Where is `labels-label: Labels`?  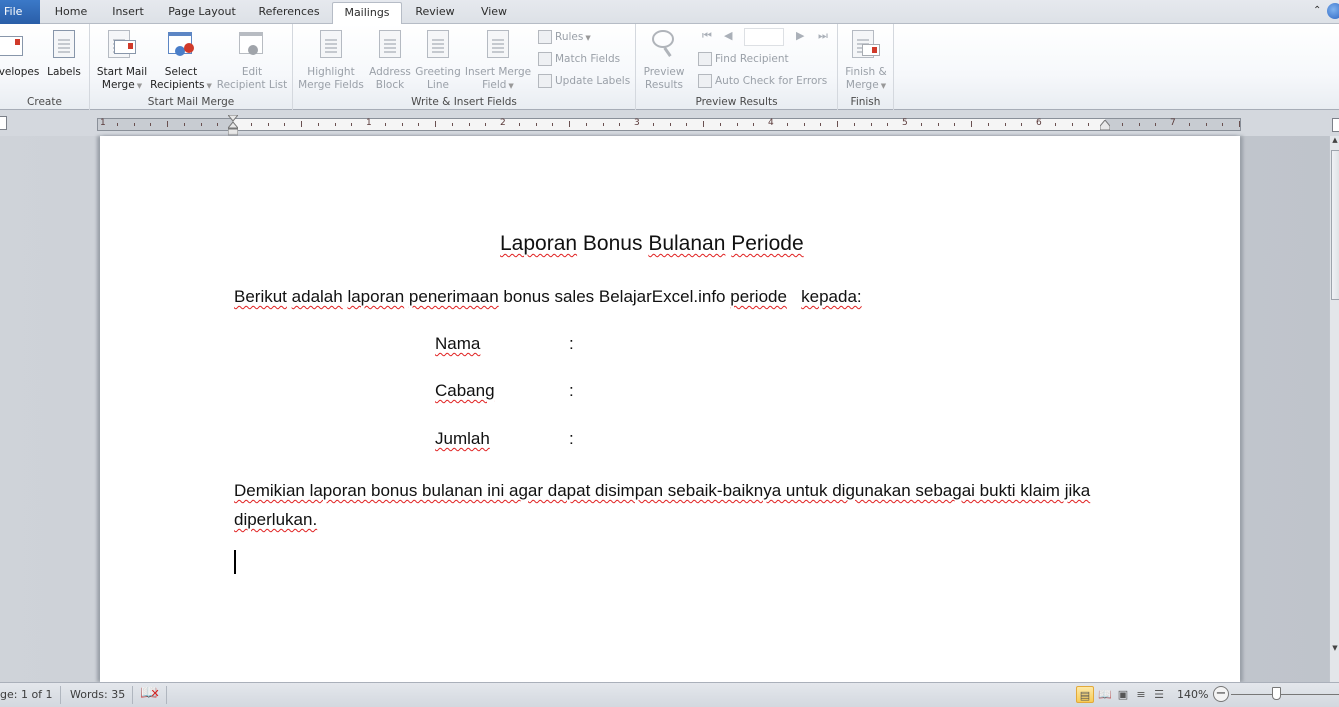 labels-label: Labels is located at coordinates (64, 72).